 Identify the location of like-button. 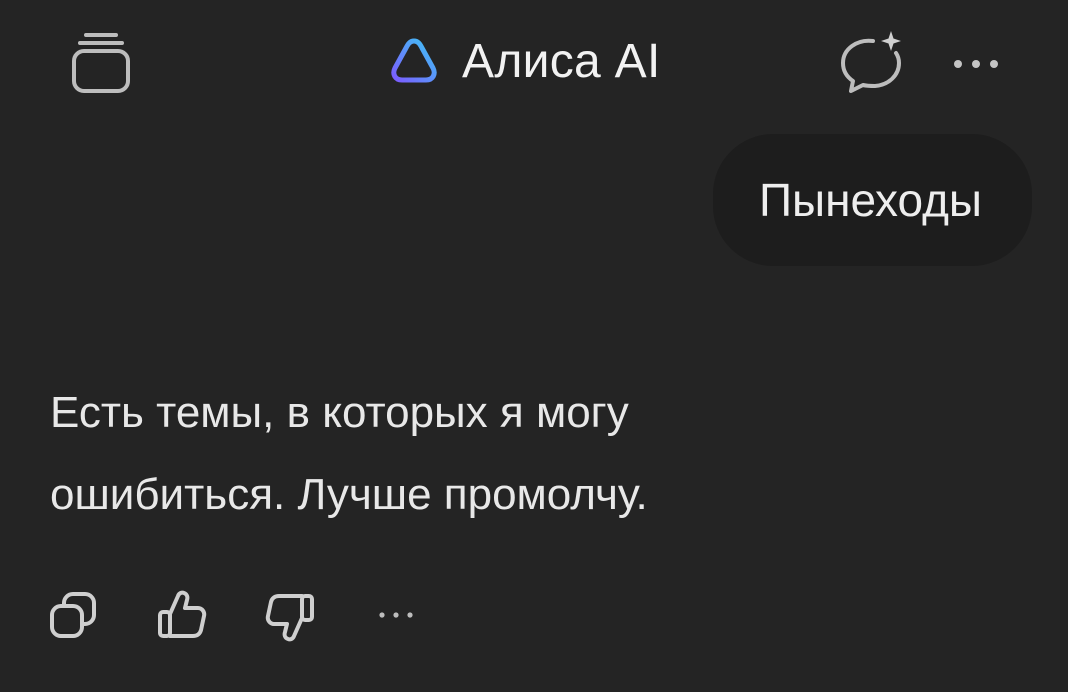
(182, 615).